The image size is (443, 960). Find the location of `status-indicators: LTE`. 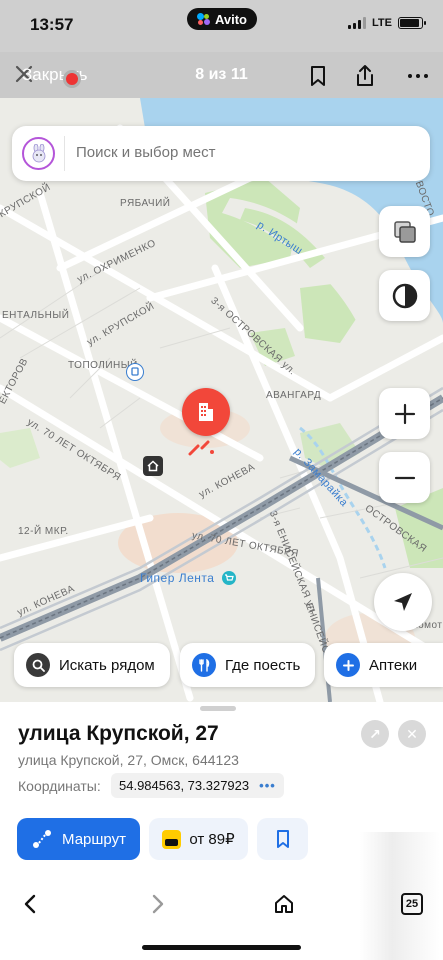

status-indicators: LTE is located at coordinates (387, 23).